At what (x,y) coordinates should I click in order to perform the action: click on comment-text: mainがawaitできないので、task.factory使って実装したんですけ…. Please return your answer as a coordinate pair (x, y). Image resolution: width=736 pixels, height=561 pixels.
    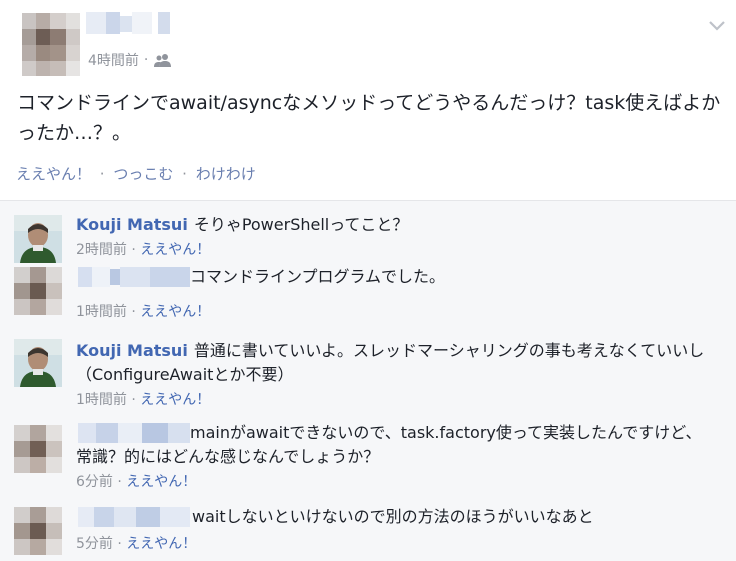
    Looking at the image, I should click on (389, 444).